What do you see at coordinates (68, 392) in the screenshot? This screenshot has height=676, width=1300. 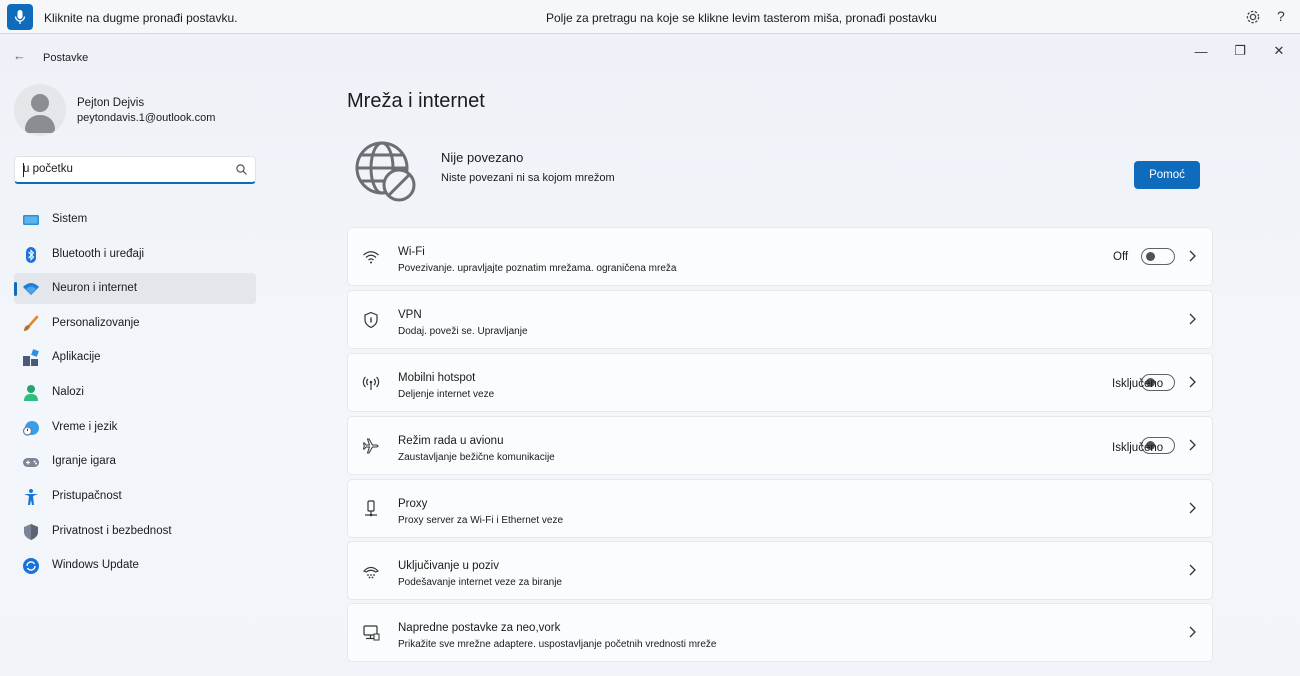 I see `sidebar-item-label: Nalozi` at bounding box center [68, 392].